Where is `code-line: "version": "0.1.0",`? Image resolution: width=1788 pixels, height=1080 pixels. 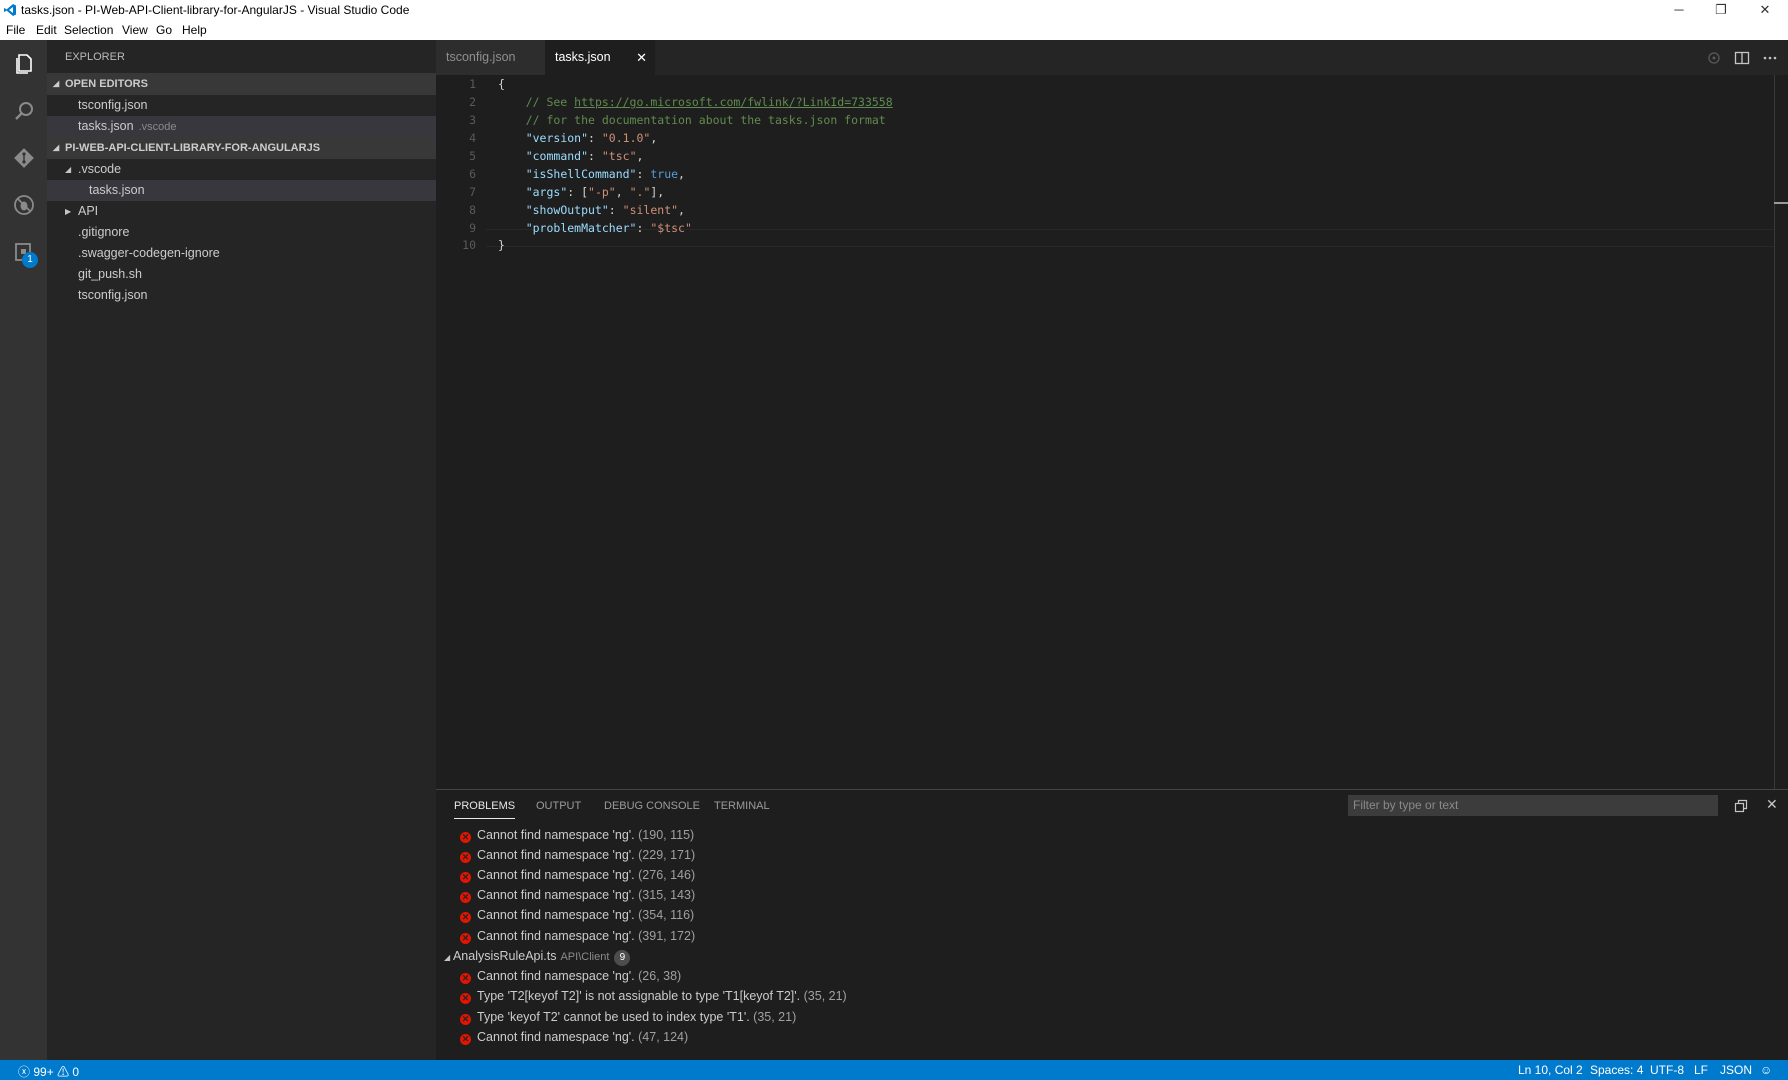
code-line: "version": "0.1.0", is located at coordinates (591, 138).